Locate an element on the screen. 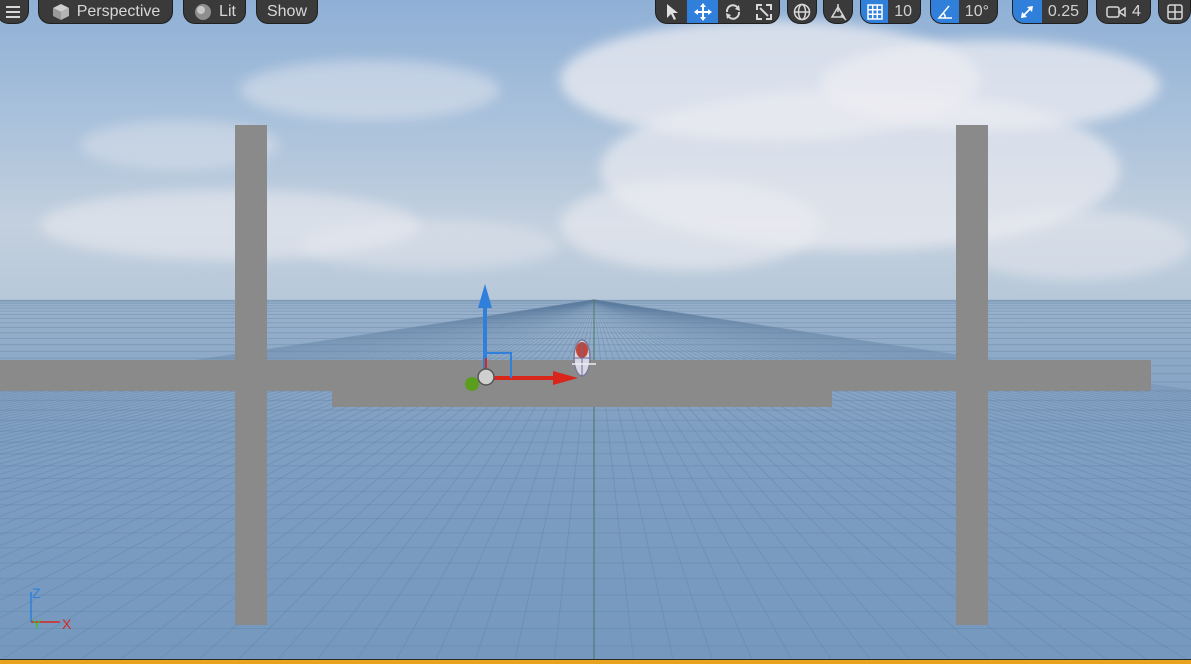 This screenshot has width=1191, height=664. rotate-icon is located at coordinates (733, 12).